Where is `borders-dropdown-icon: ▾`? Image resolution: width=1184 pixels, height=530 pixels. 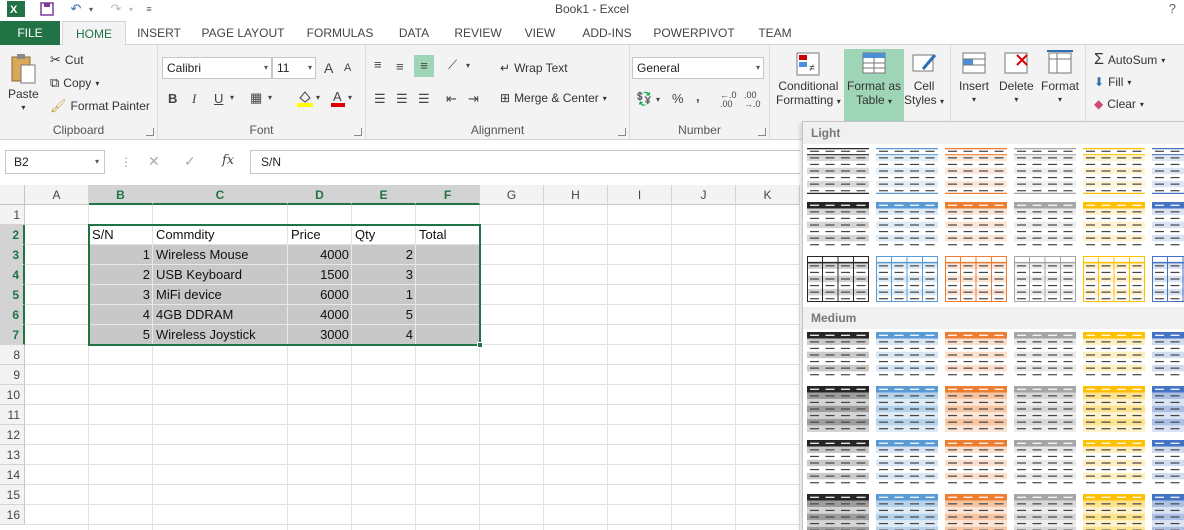
borders-dropdown-icon: ▾ is located at coordinates (270, 97).